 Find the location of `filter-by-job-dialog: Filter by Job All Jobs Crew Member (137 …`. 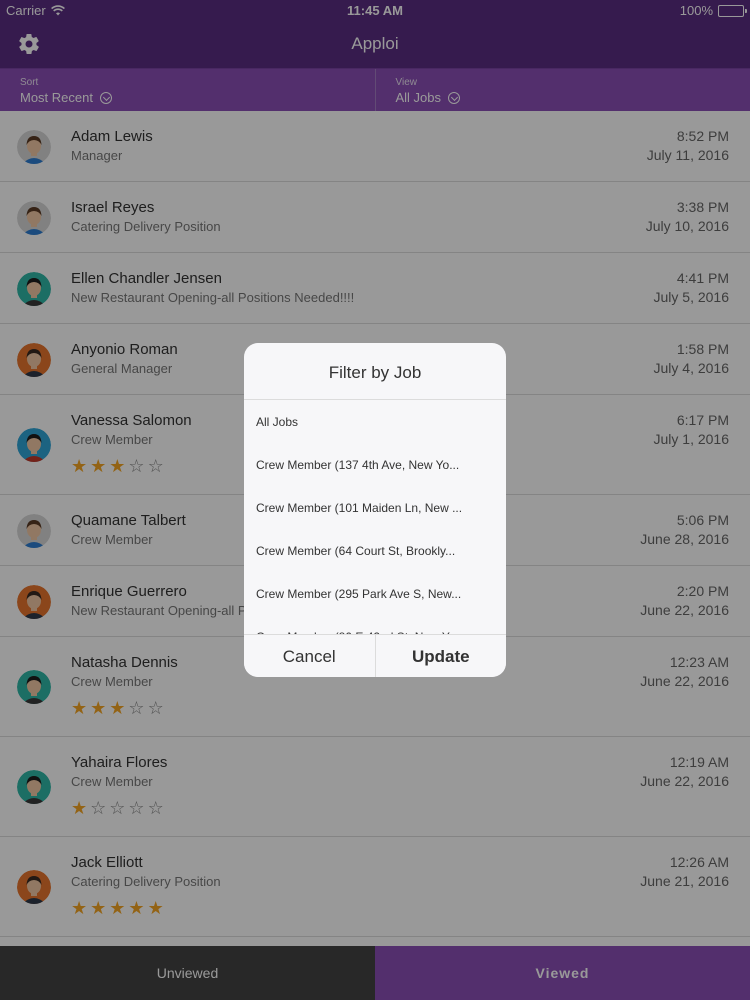

filter-by-job-dialog: Filter by Job All Jobs Crew Member (137 … is located at coordinates (375, 510).